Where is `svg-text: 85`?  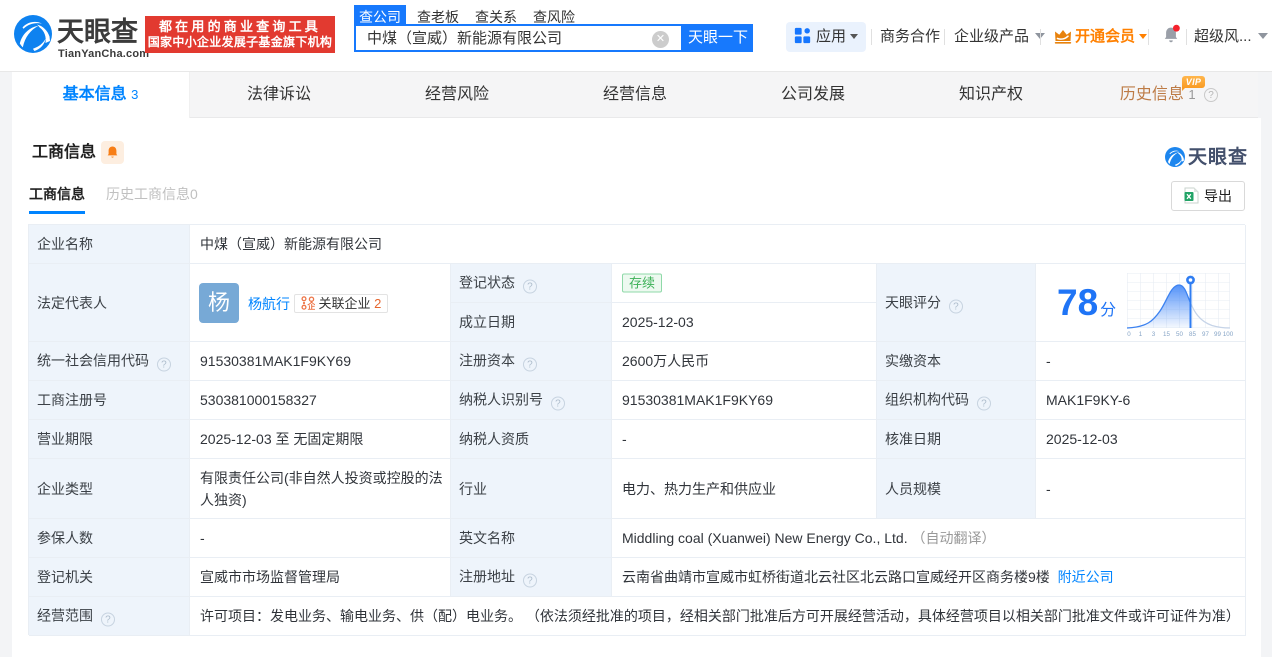
svg-text: 85 is located at coordinates (1192, 334).